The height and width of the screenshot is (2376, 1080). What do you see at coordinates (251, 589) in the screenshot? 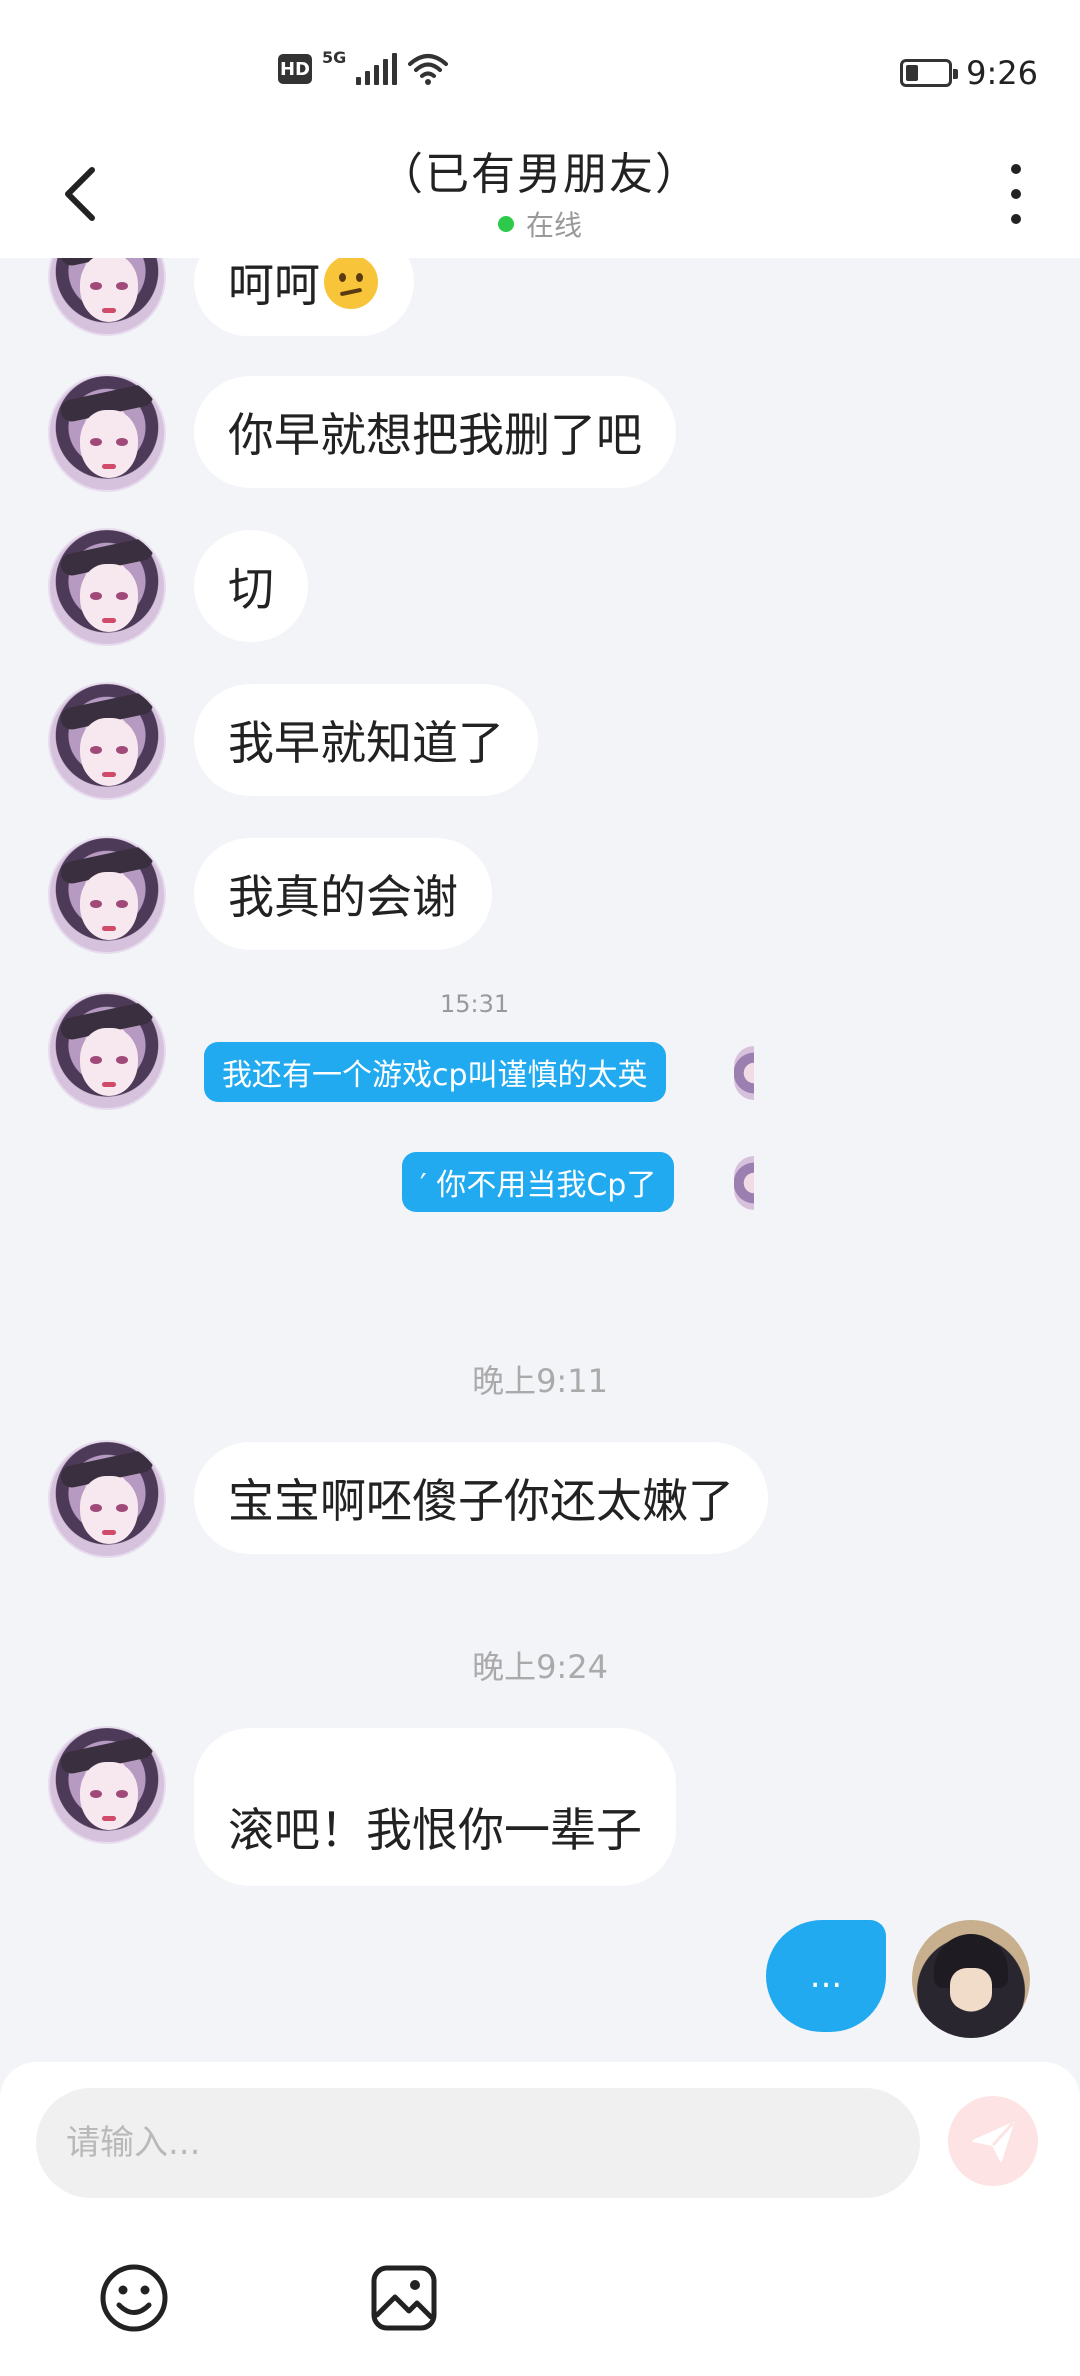
I see `message-text: 切` at bounding box center [251, 589].